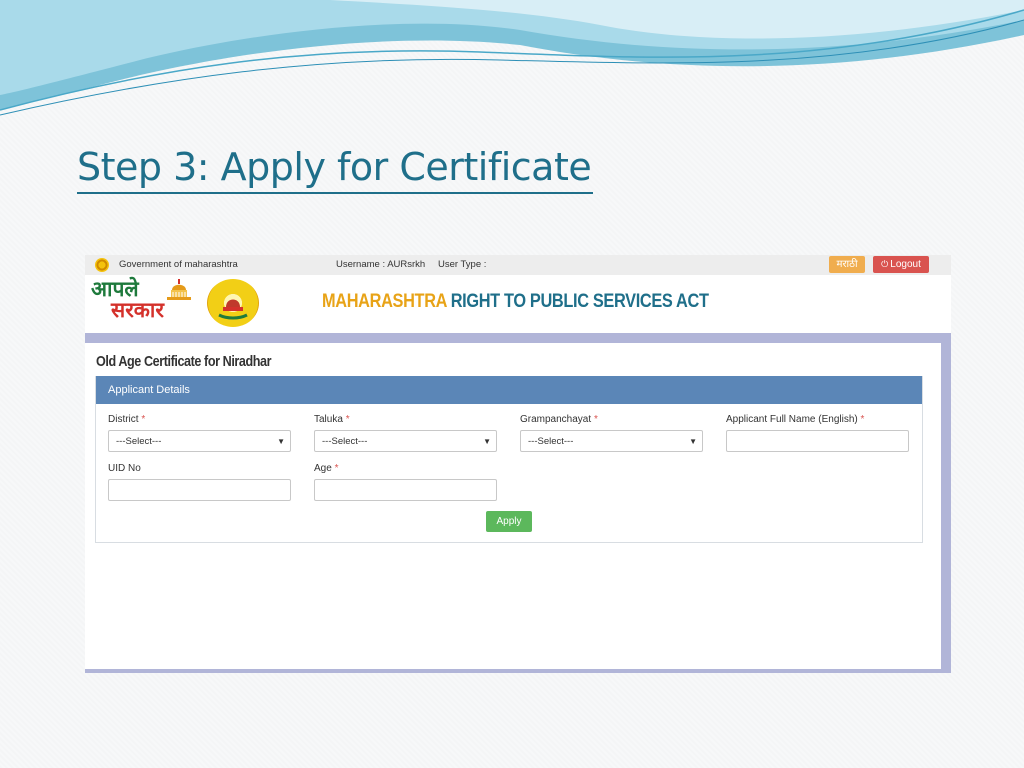  Describe the element at coordinates (199, 490) in the screenshot. I see `uid-input` at that location.